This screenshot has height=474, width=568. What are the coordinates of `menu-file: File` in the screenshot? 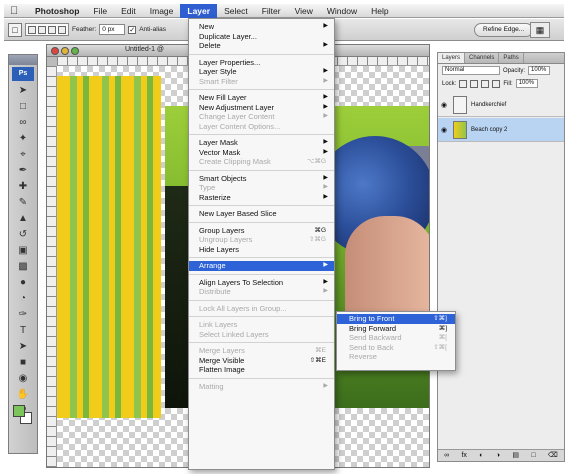 It's located at (100, 11).